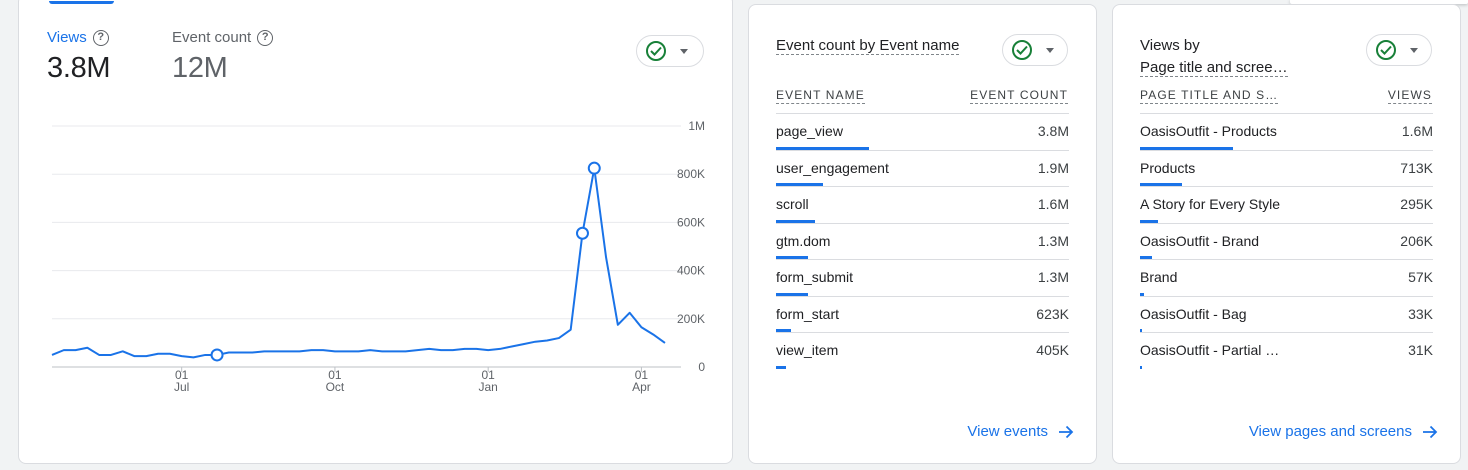 This screenshot has height=470, width=1468. Describe the element at coordinates (691, 222) in the screenshot. I see `y-tick-label: 600K` at that location.